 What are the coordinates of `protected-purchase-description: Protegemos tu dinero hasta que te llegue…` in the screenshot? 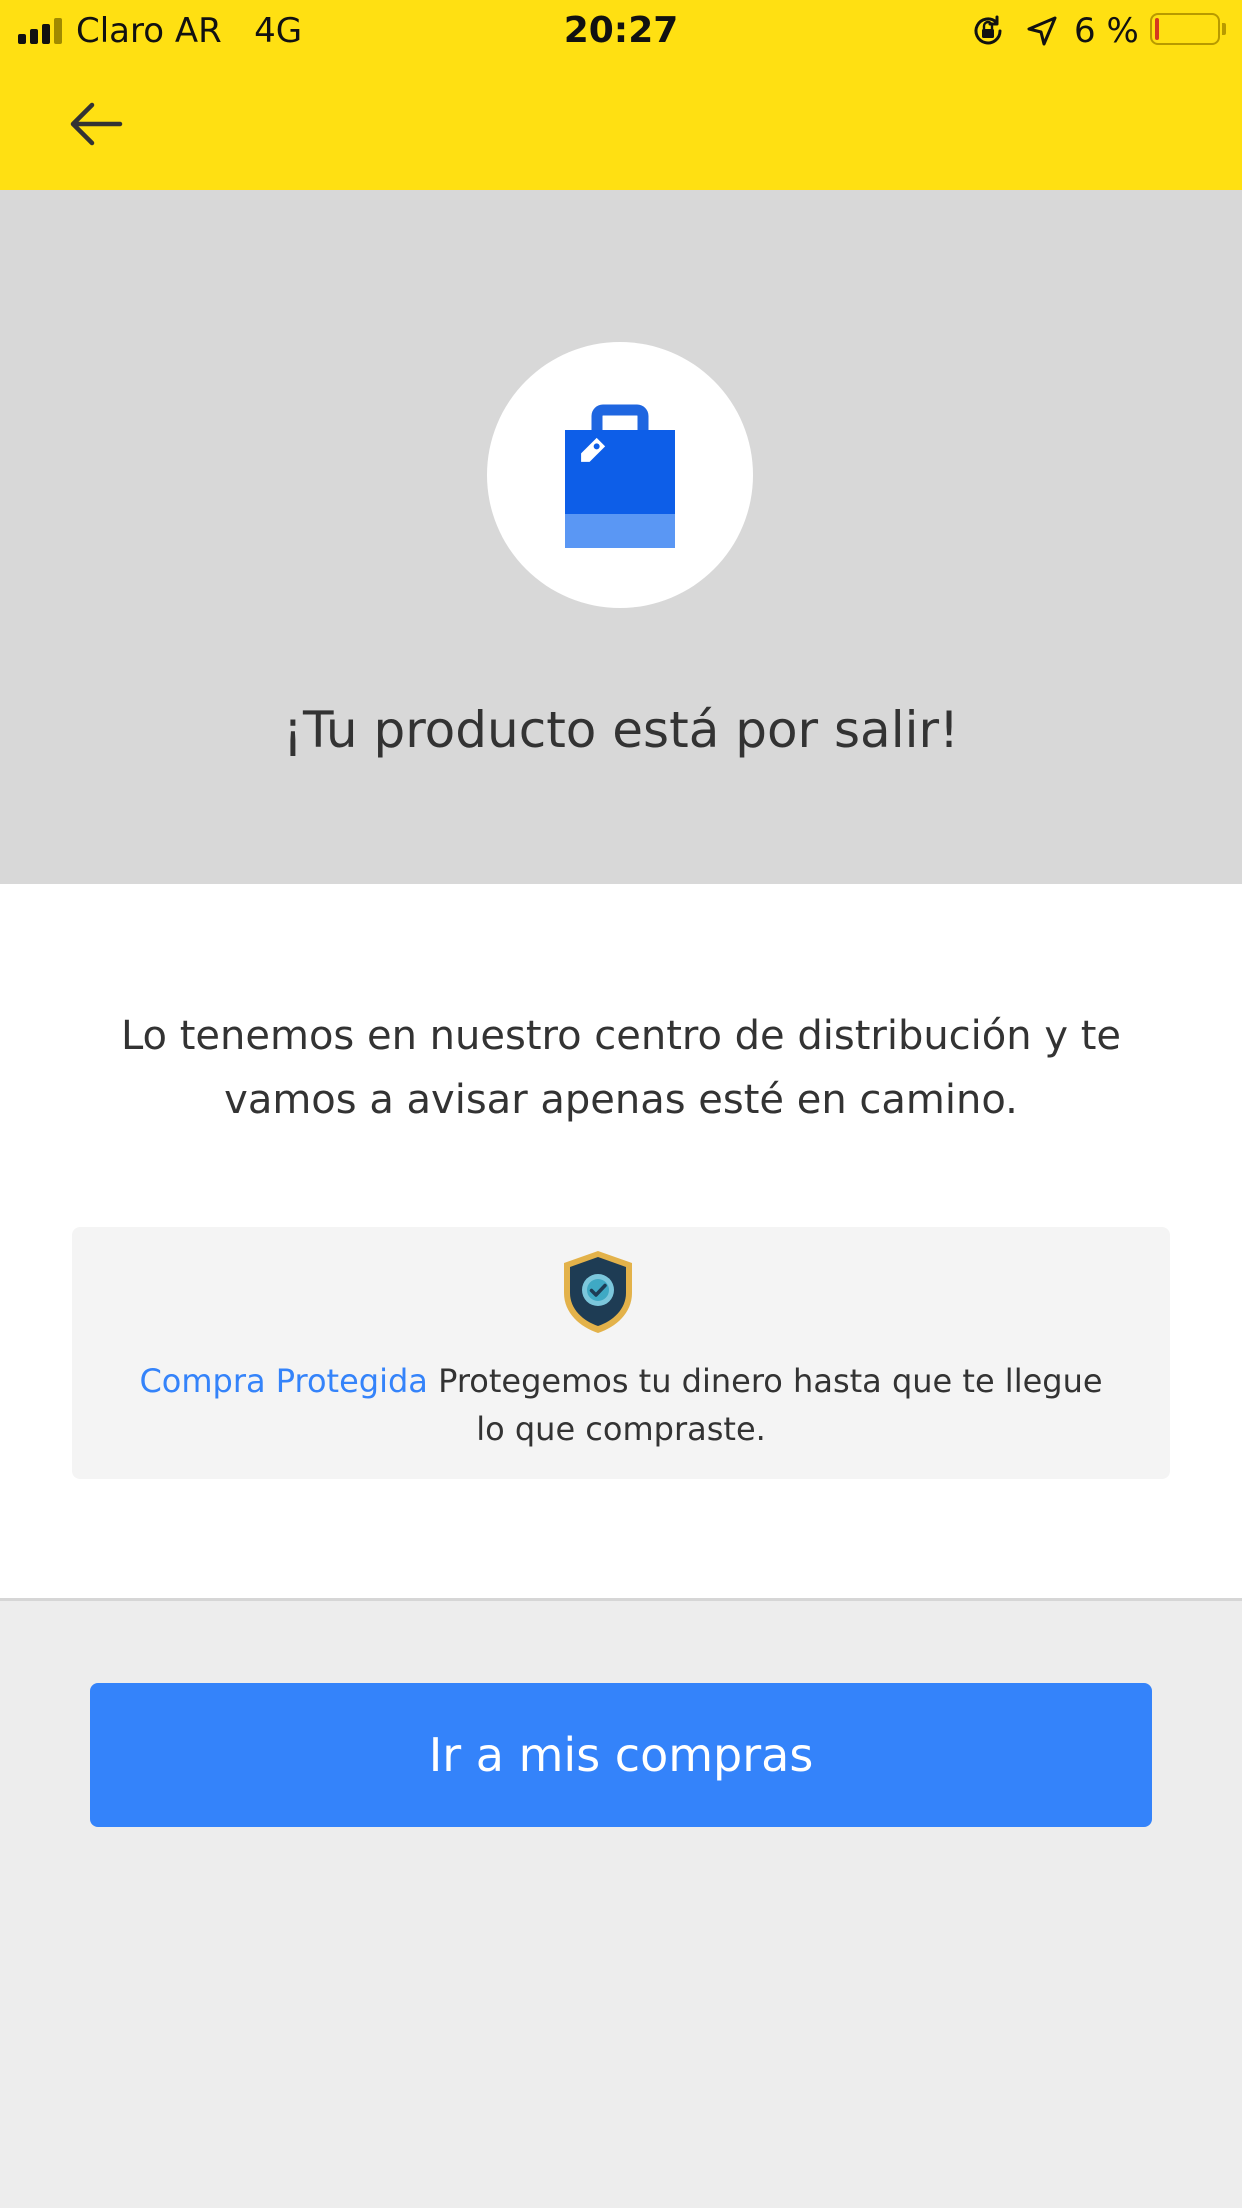 It's located at (765, 1405).